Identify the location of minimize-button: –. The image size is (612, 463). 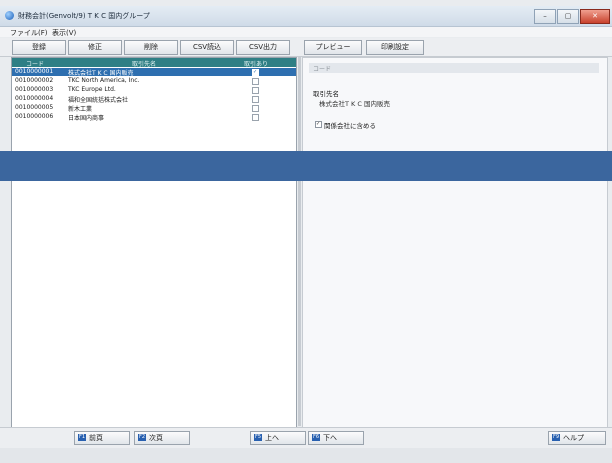
(545, 16).